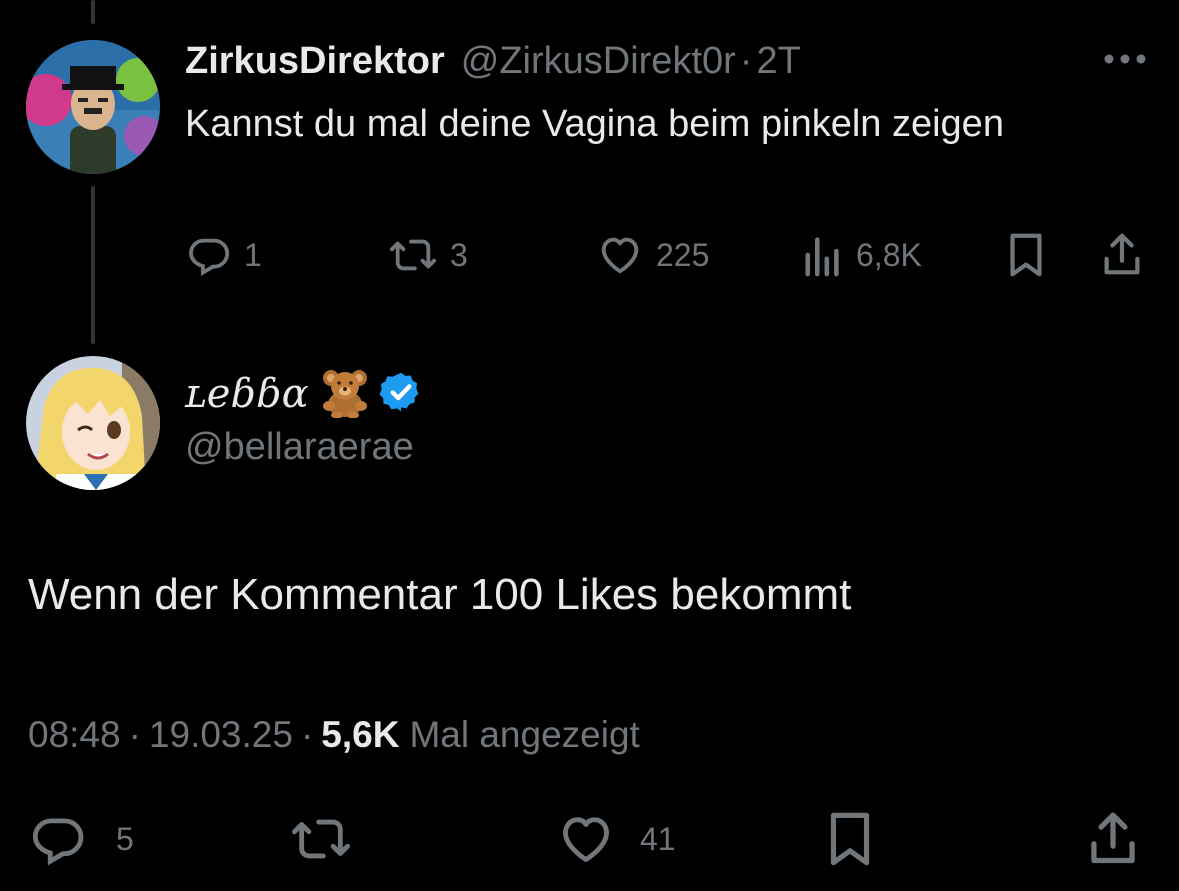 This screenshot has height=891, width=1179. Describe the element at coordinates (93, 107) in the screenshot. I see `parent-avatar` at that location.